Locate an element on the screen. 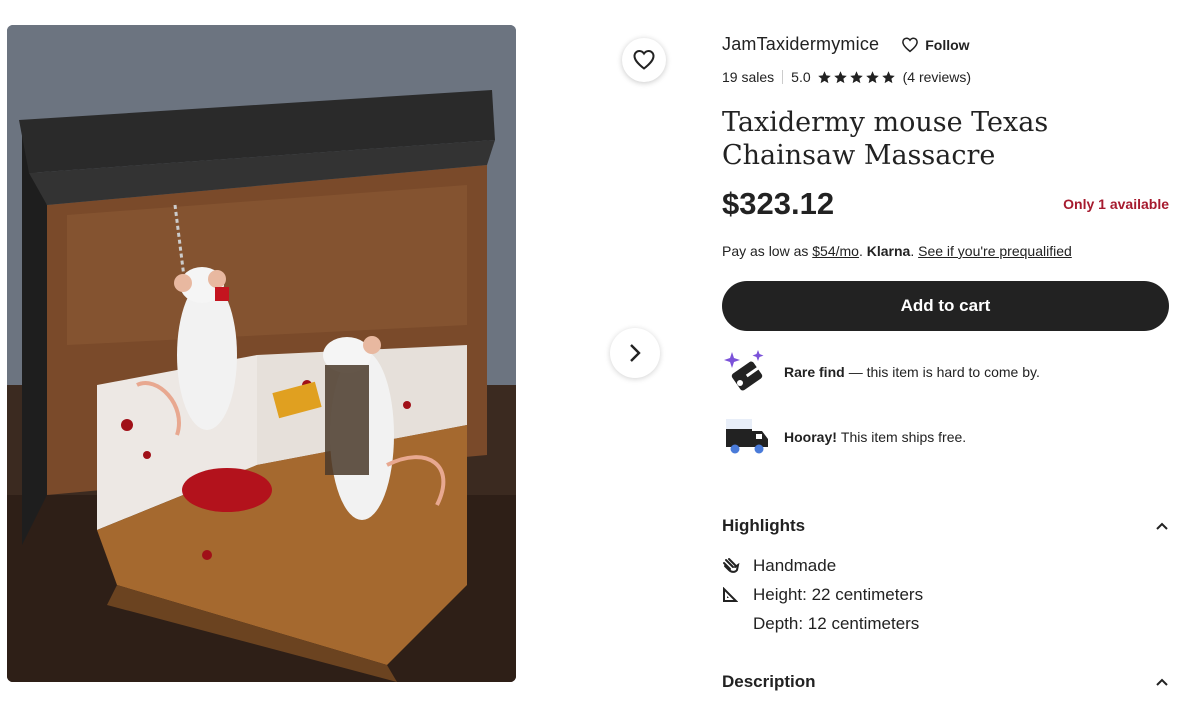  highlight-height: Height: 22 centimeters is located at coordinates (822, 595).